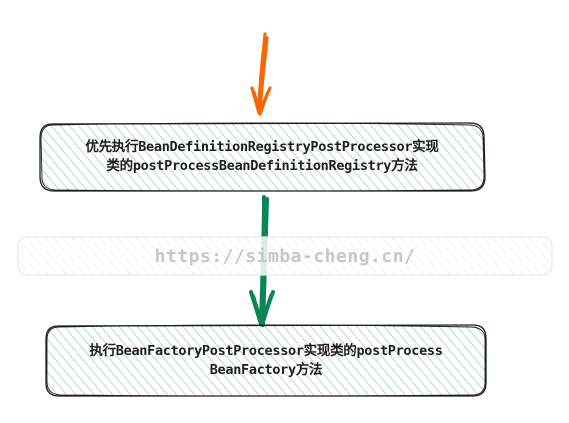 This screenshot has height=423, width=569. What do you see at coordinates (261, 74) in the screenshot?
I see `entry-arrow` at bounding box center [261, 74].